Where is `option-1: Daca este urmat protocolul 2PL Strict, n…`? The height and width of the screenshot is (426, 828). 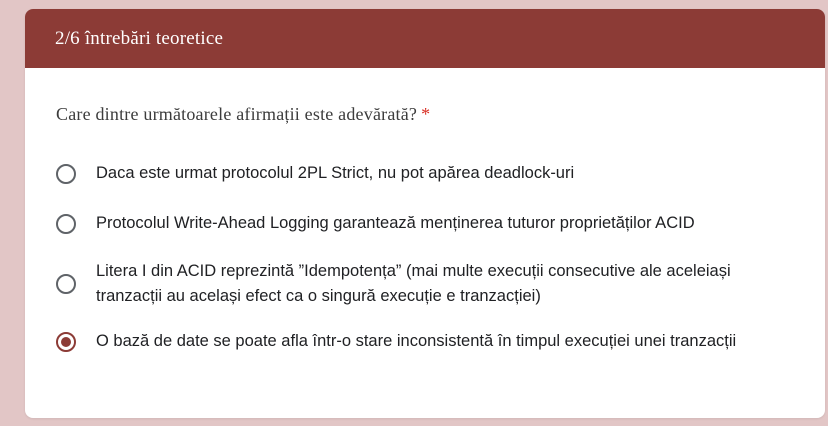 option-1: Daca este urmat protocolul 2PL Strict, n… is located at coordinates (421, 173).